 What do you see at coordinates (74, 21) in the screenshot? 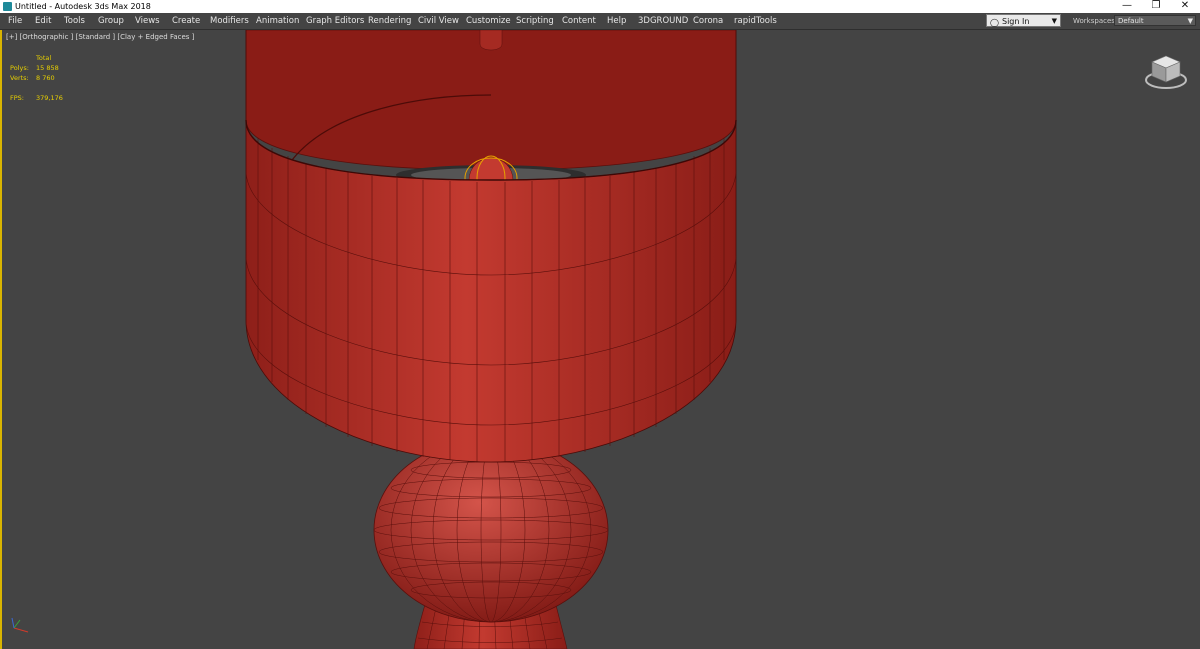
I see `menu-tools: Tools` at bounding box center [74, 21].